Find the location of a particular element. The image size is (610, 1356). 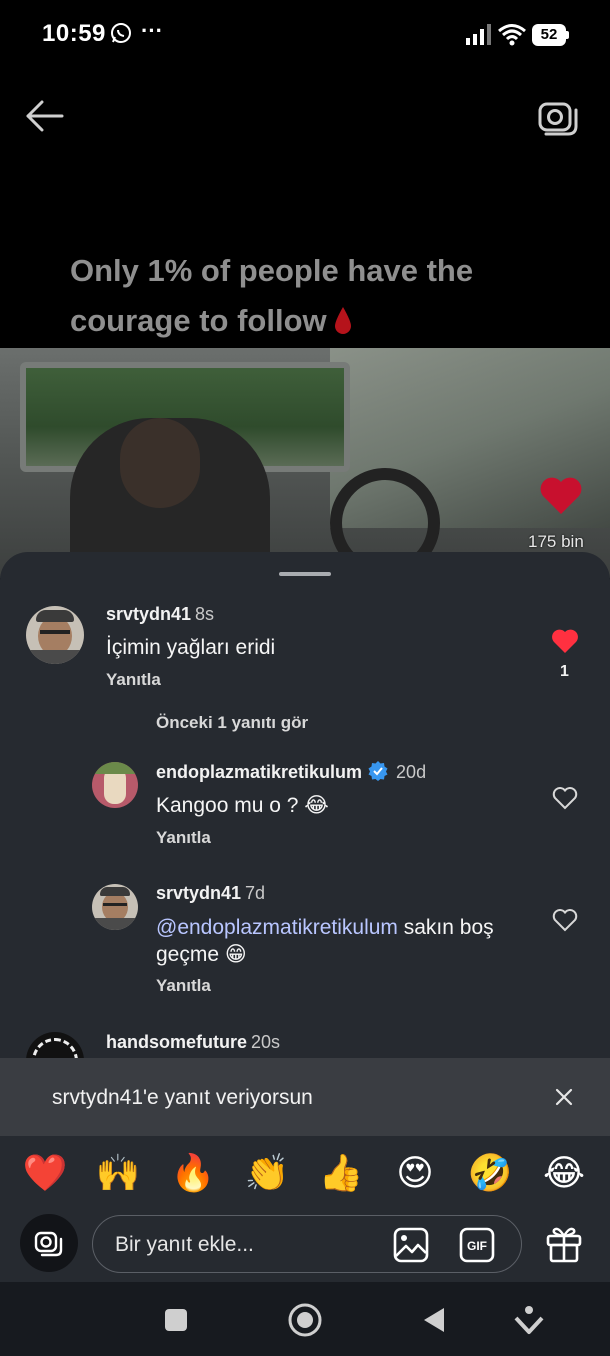

video-like-heart-icon is located at coordinates (561, 495).